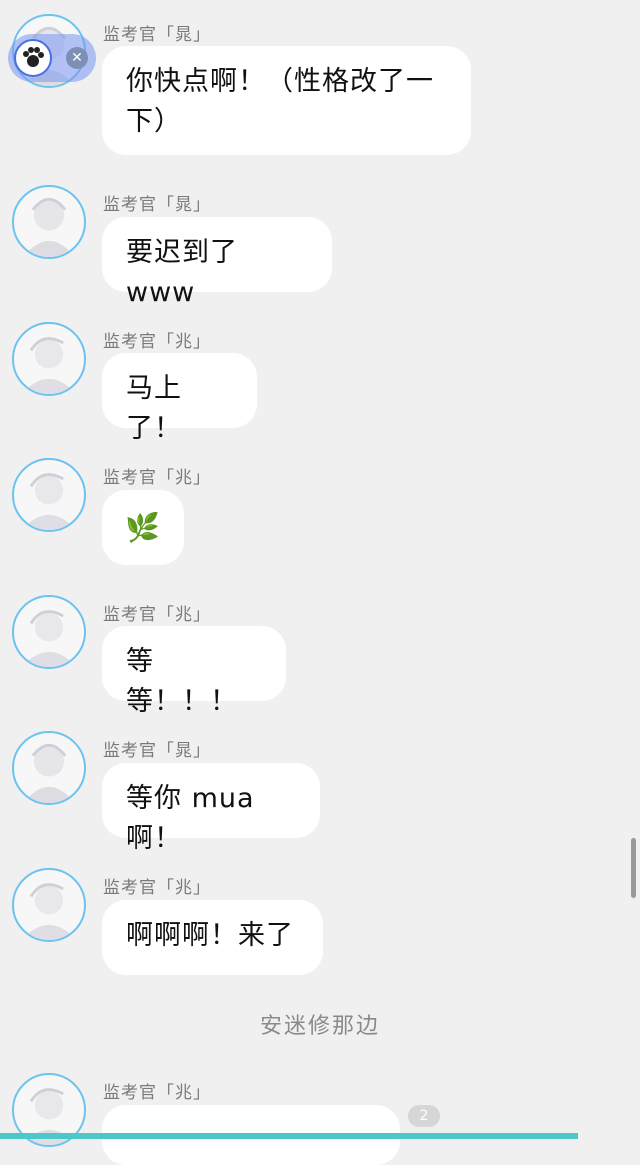 The height and width of the screenshot is (1165, 640). What do you see at coordinates (424, 1116) in the screenshot?
I see `count-badge: 2` at bounding box center [424, 1116].